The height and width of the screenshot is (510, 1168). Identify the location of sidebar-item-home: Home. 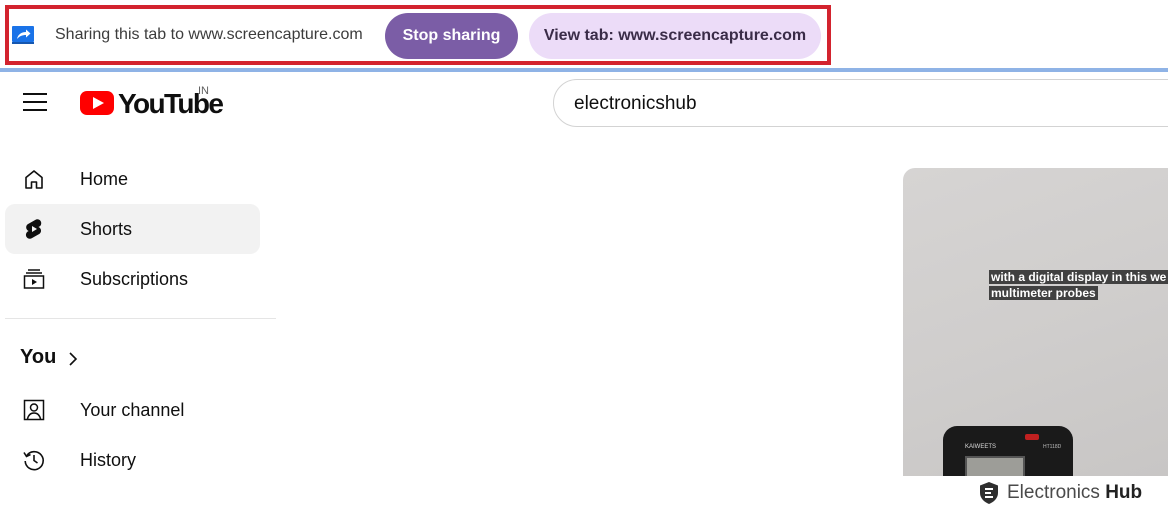
(132, 179).